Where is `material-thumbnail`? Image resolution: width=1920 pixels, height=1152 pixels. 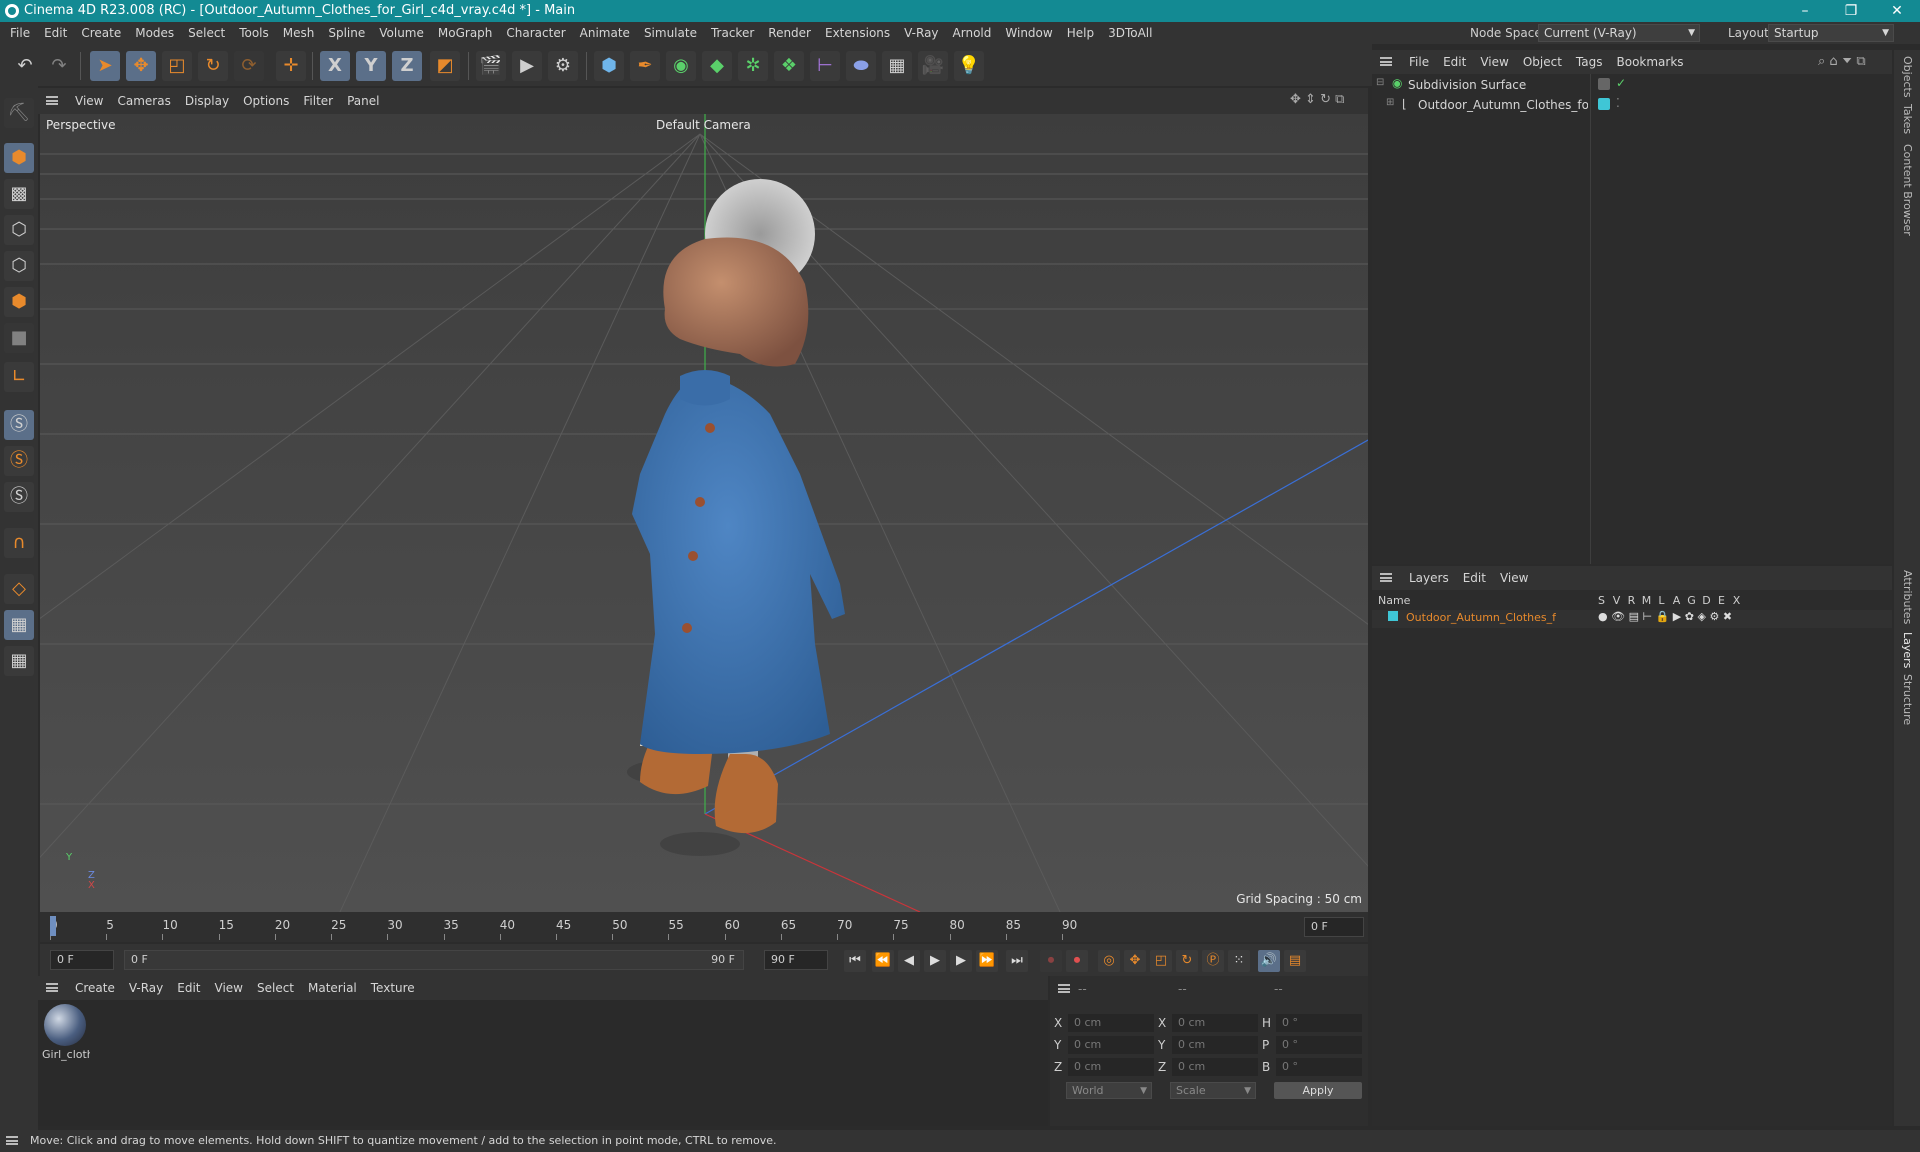
material-thumbnail is located at coordinates (65, 1025).